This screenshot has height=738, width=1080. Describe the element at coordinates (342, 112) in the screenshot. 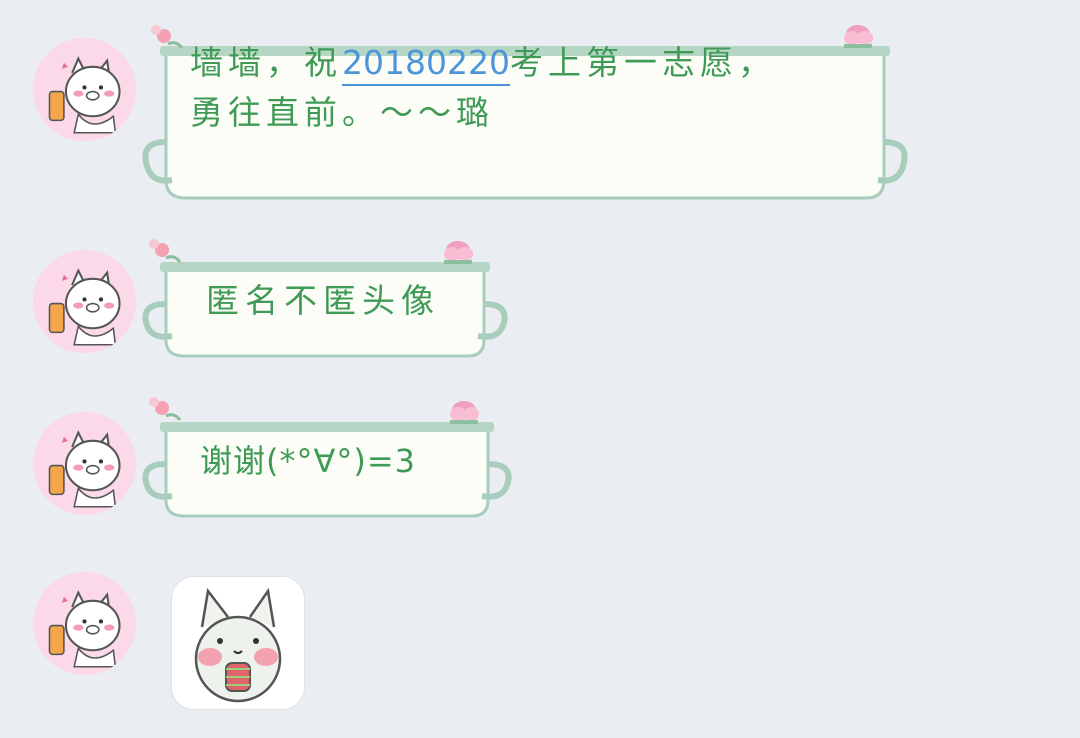

I see `message-text-line2: 勇往直前。～～璐` at that location.